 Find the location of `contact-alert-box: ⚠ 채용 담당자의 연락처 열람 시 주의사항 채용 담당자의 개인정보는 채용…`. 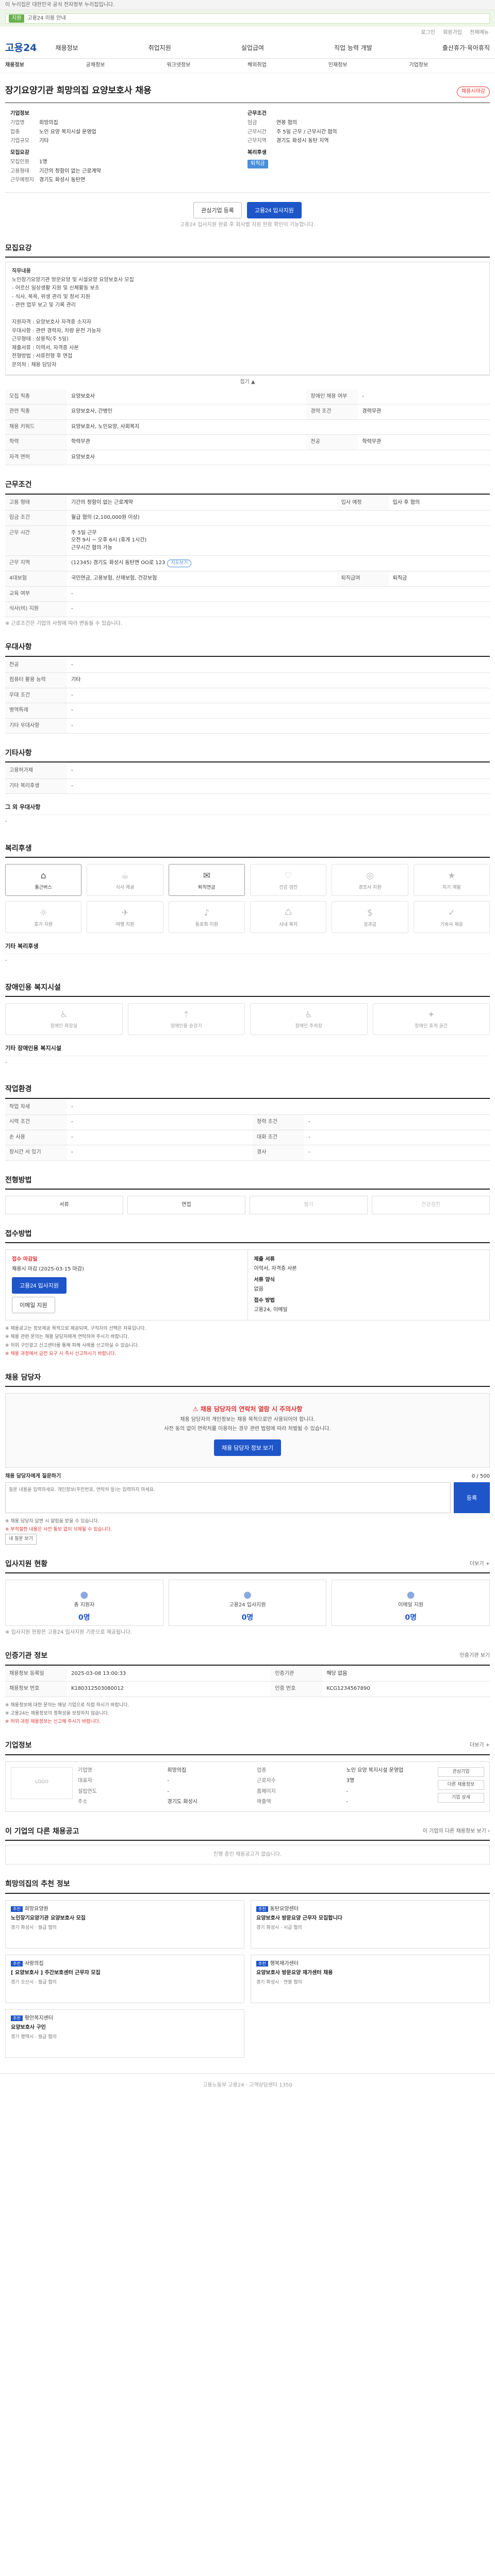

contact-alert-box: ⚠ 채용 담당자의 연락처 열람 시 주의사항 채용 담당자의 개인정보는 채용… is located at coordinates (247, 1430).